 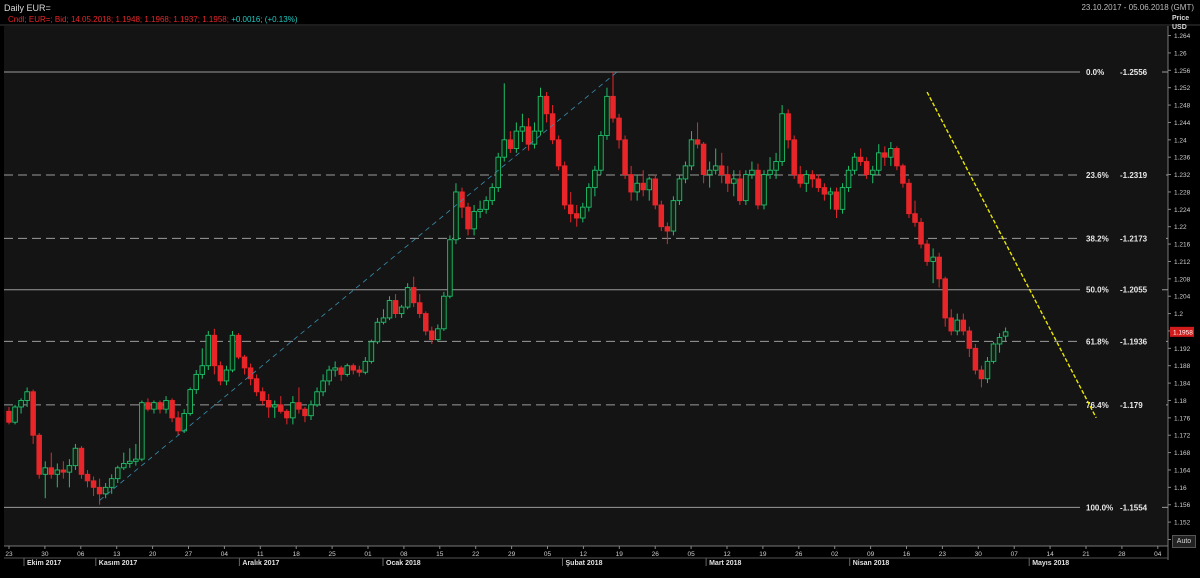 I want to click on last-price-label: 1.1958, so click(x=1183, y=332).